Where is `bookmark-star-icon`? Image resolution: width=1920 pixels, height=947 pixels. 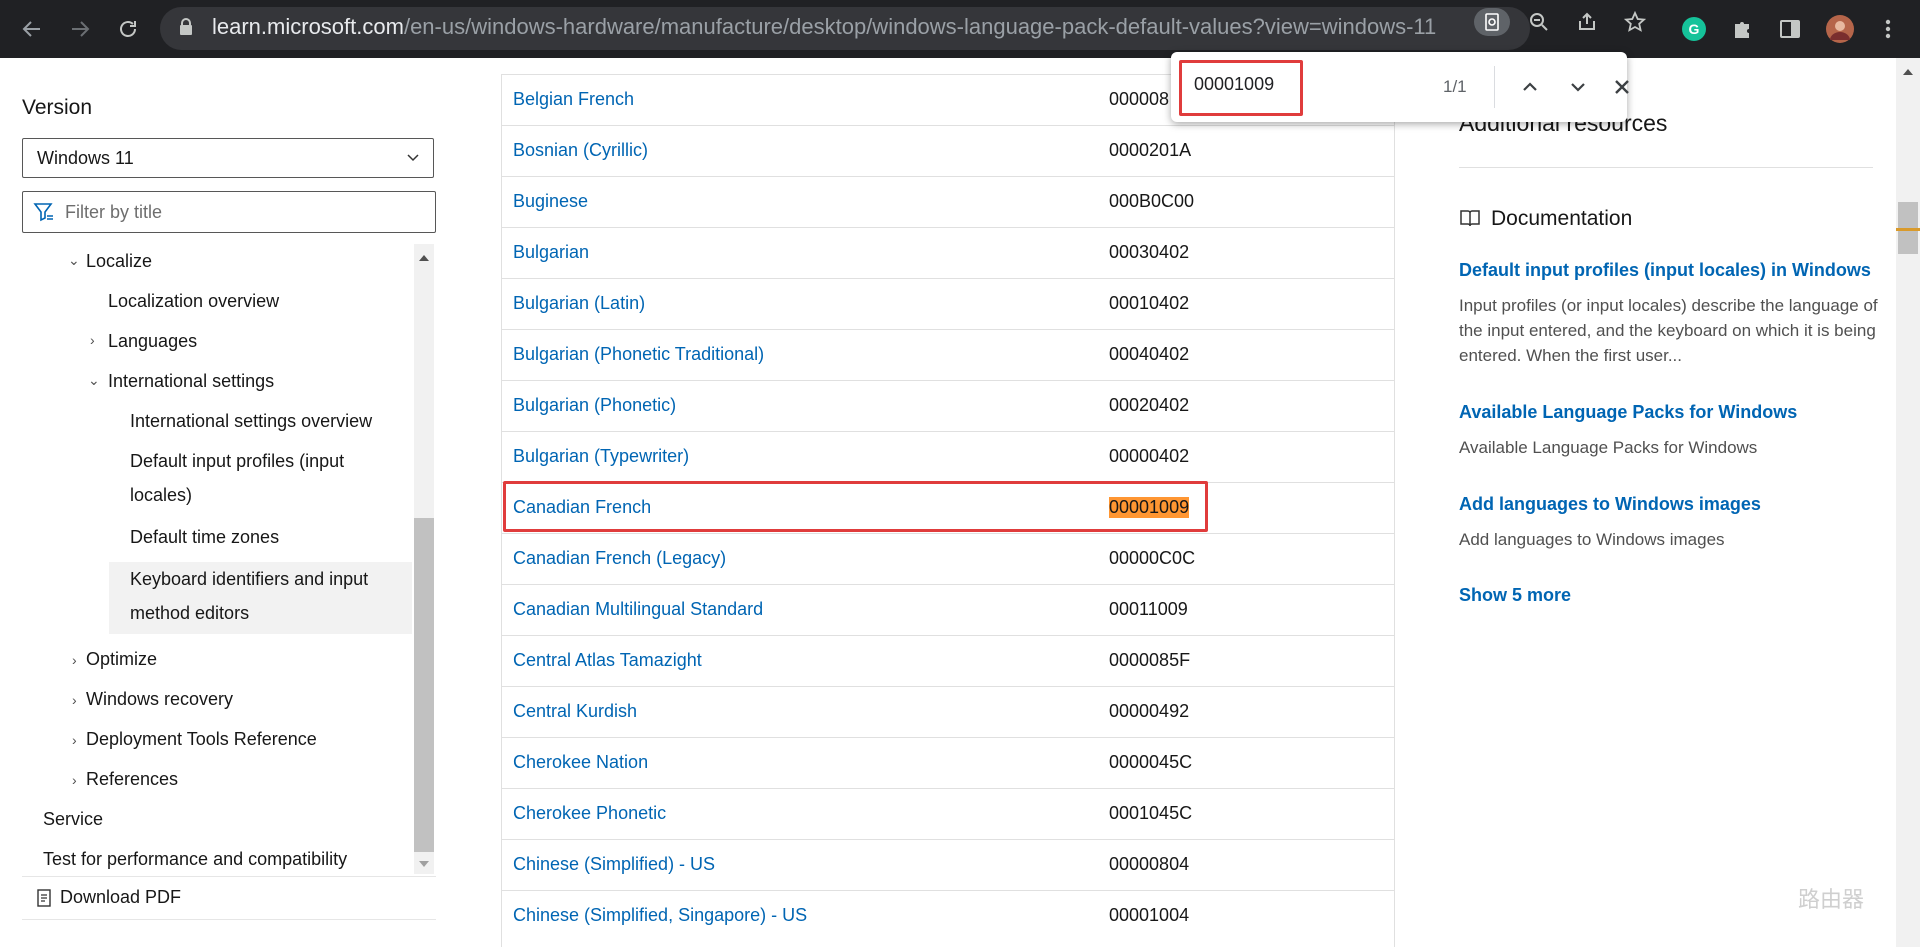 bookmark-star-icon is located at coordinates (1635, 22).